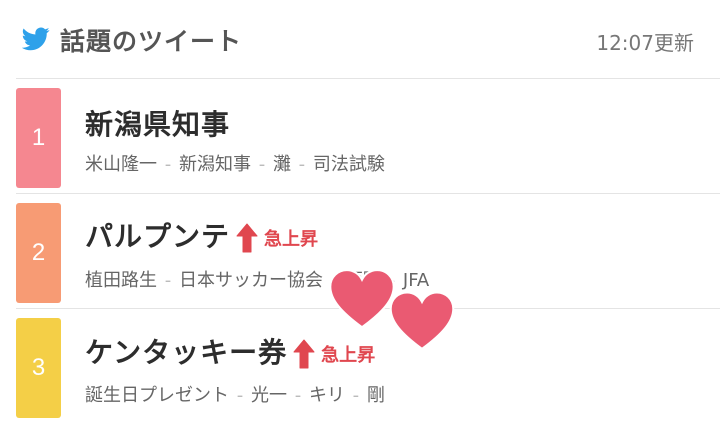 Image resolution: width=720 pixels, height=423 pixels. I want to click on twitter-bird-icon, so click(36, 39).